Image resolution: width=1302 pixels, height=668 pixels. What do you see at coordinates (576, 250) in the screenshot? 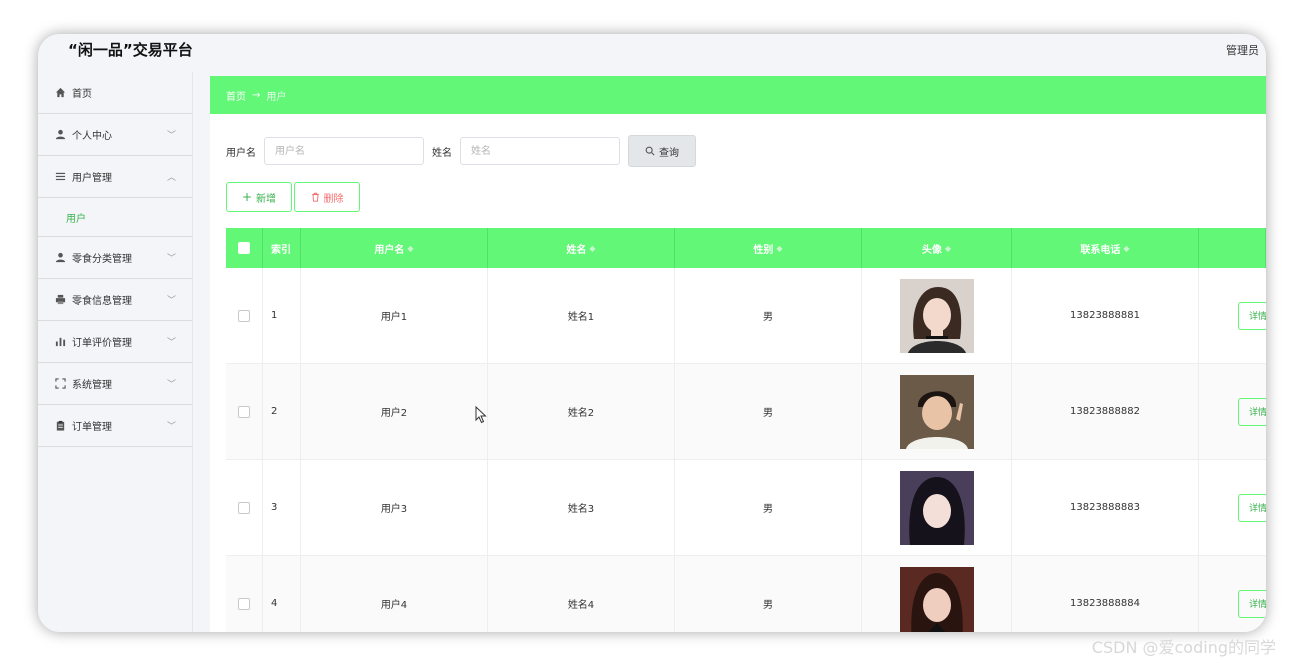
I see `header-label: 姓名` at bounding box center [576, 250].